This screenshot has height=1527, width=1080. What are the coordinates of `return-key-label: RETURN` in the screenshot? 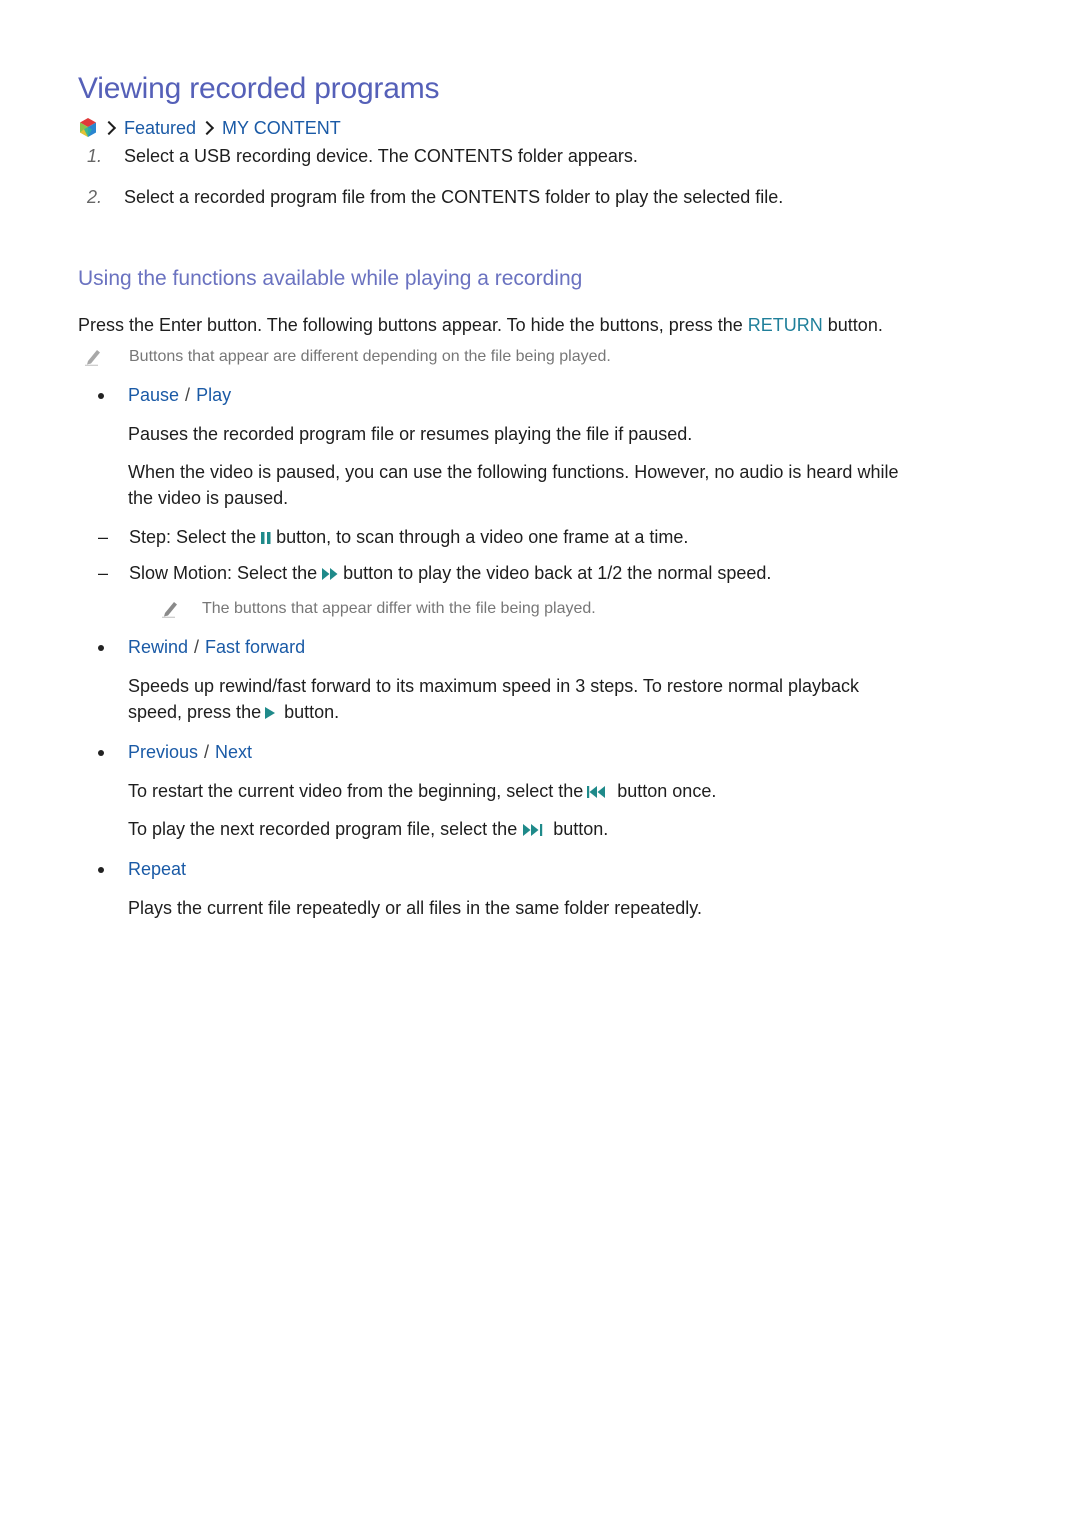 It's located at (785, 325).